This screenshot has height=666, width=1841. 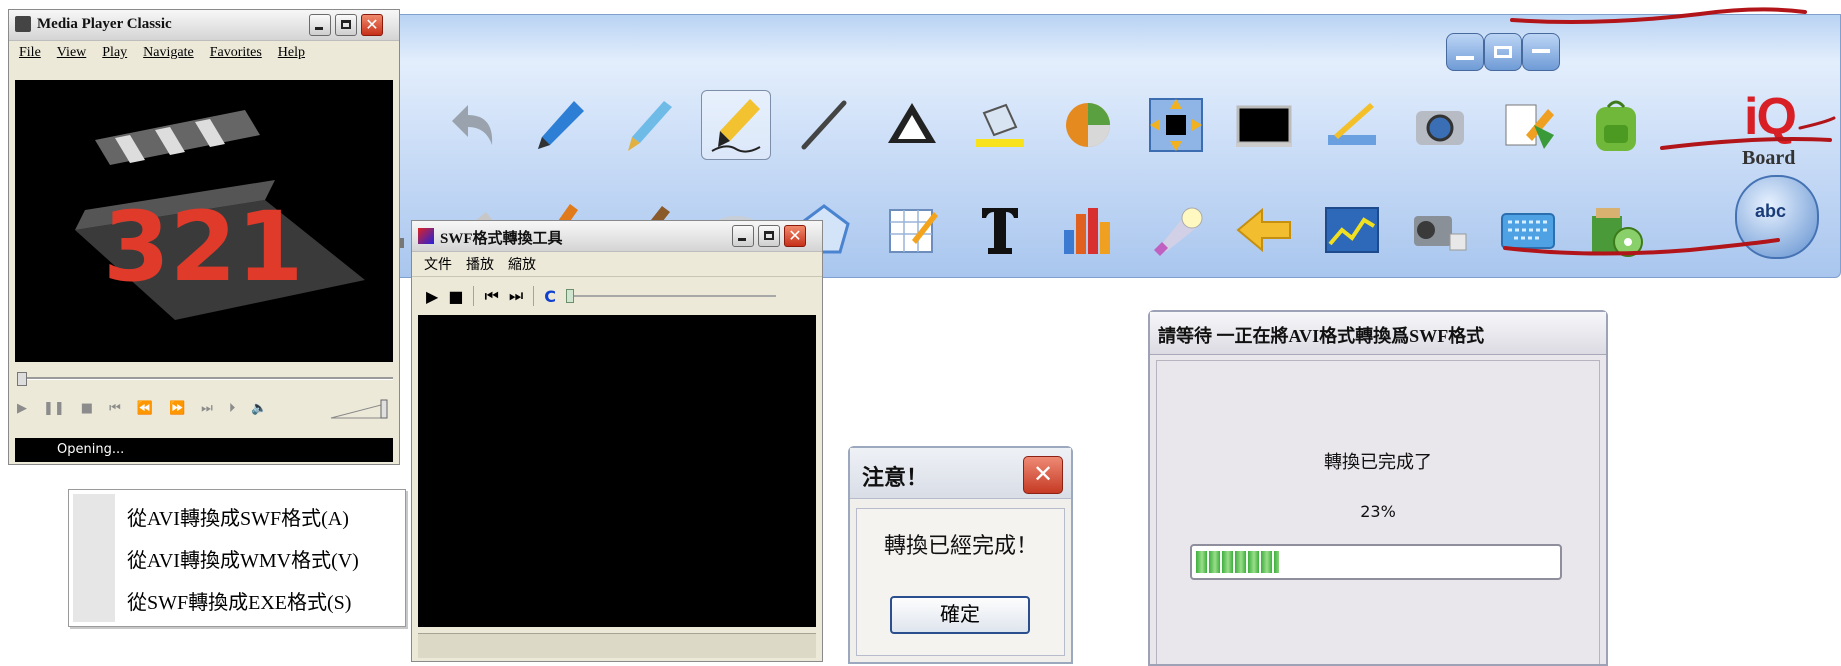 I want to click on mpc-menu-file: File, so click(x=30, y=53).